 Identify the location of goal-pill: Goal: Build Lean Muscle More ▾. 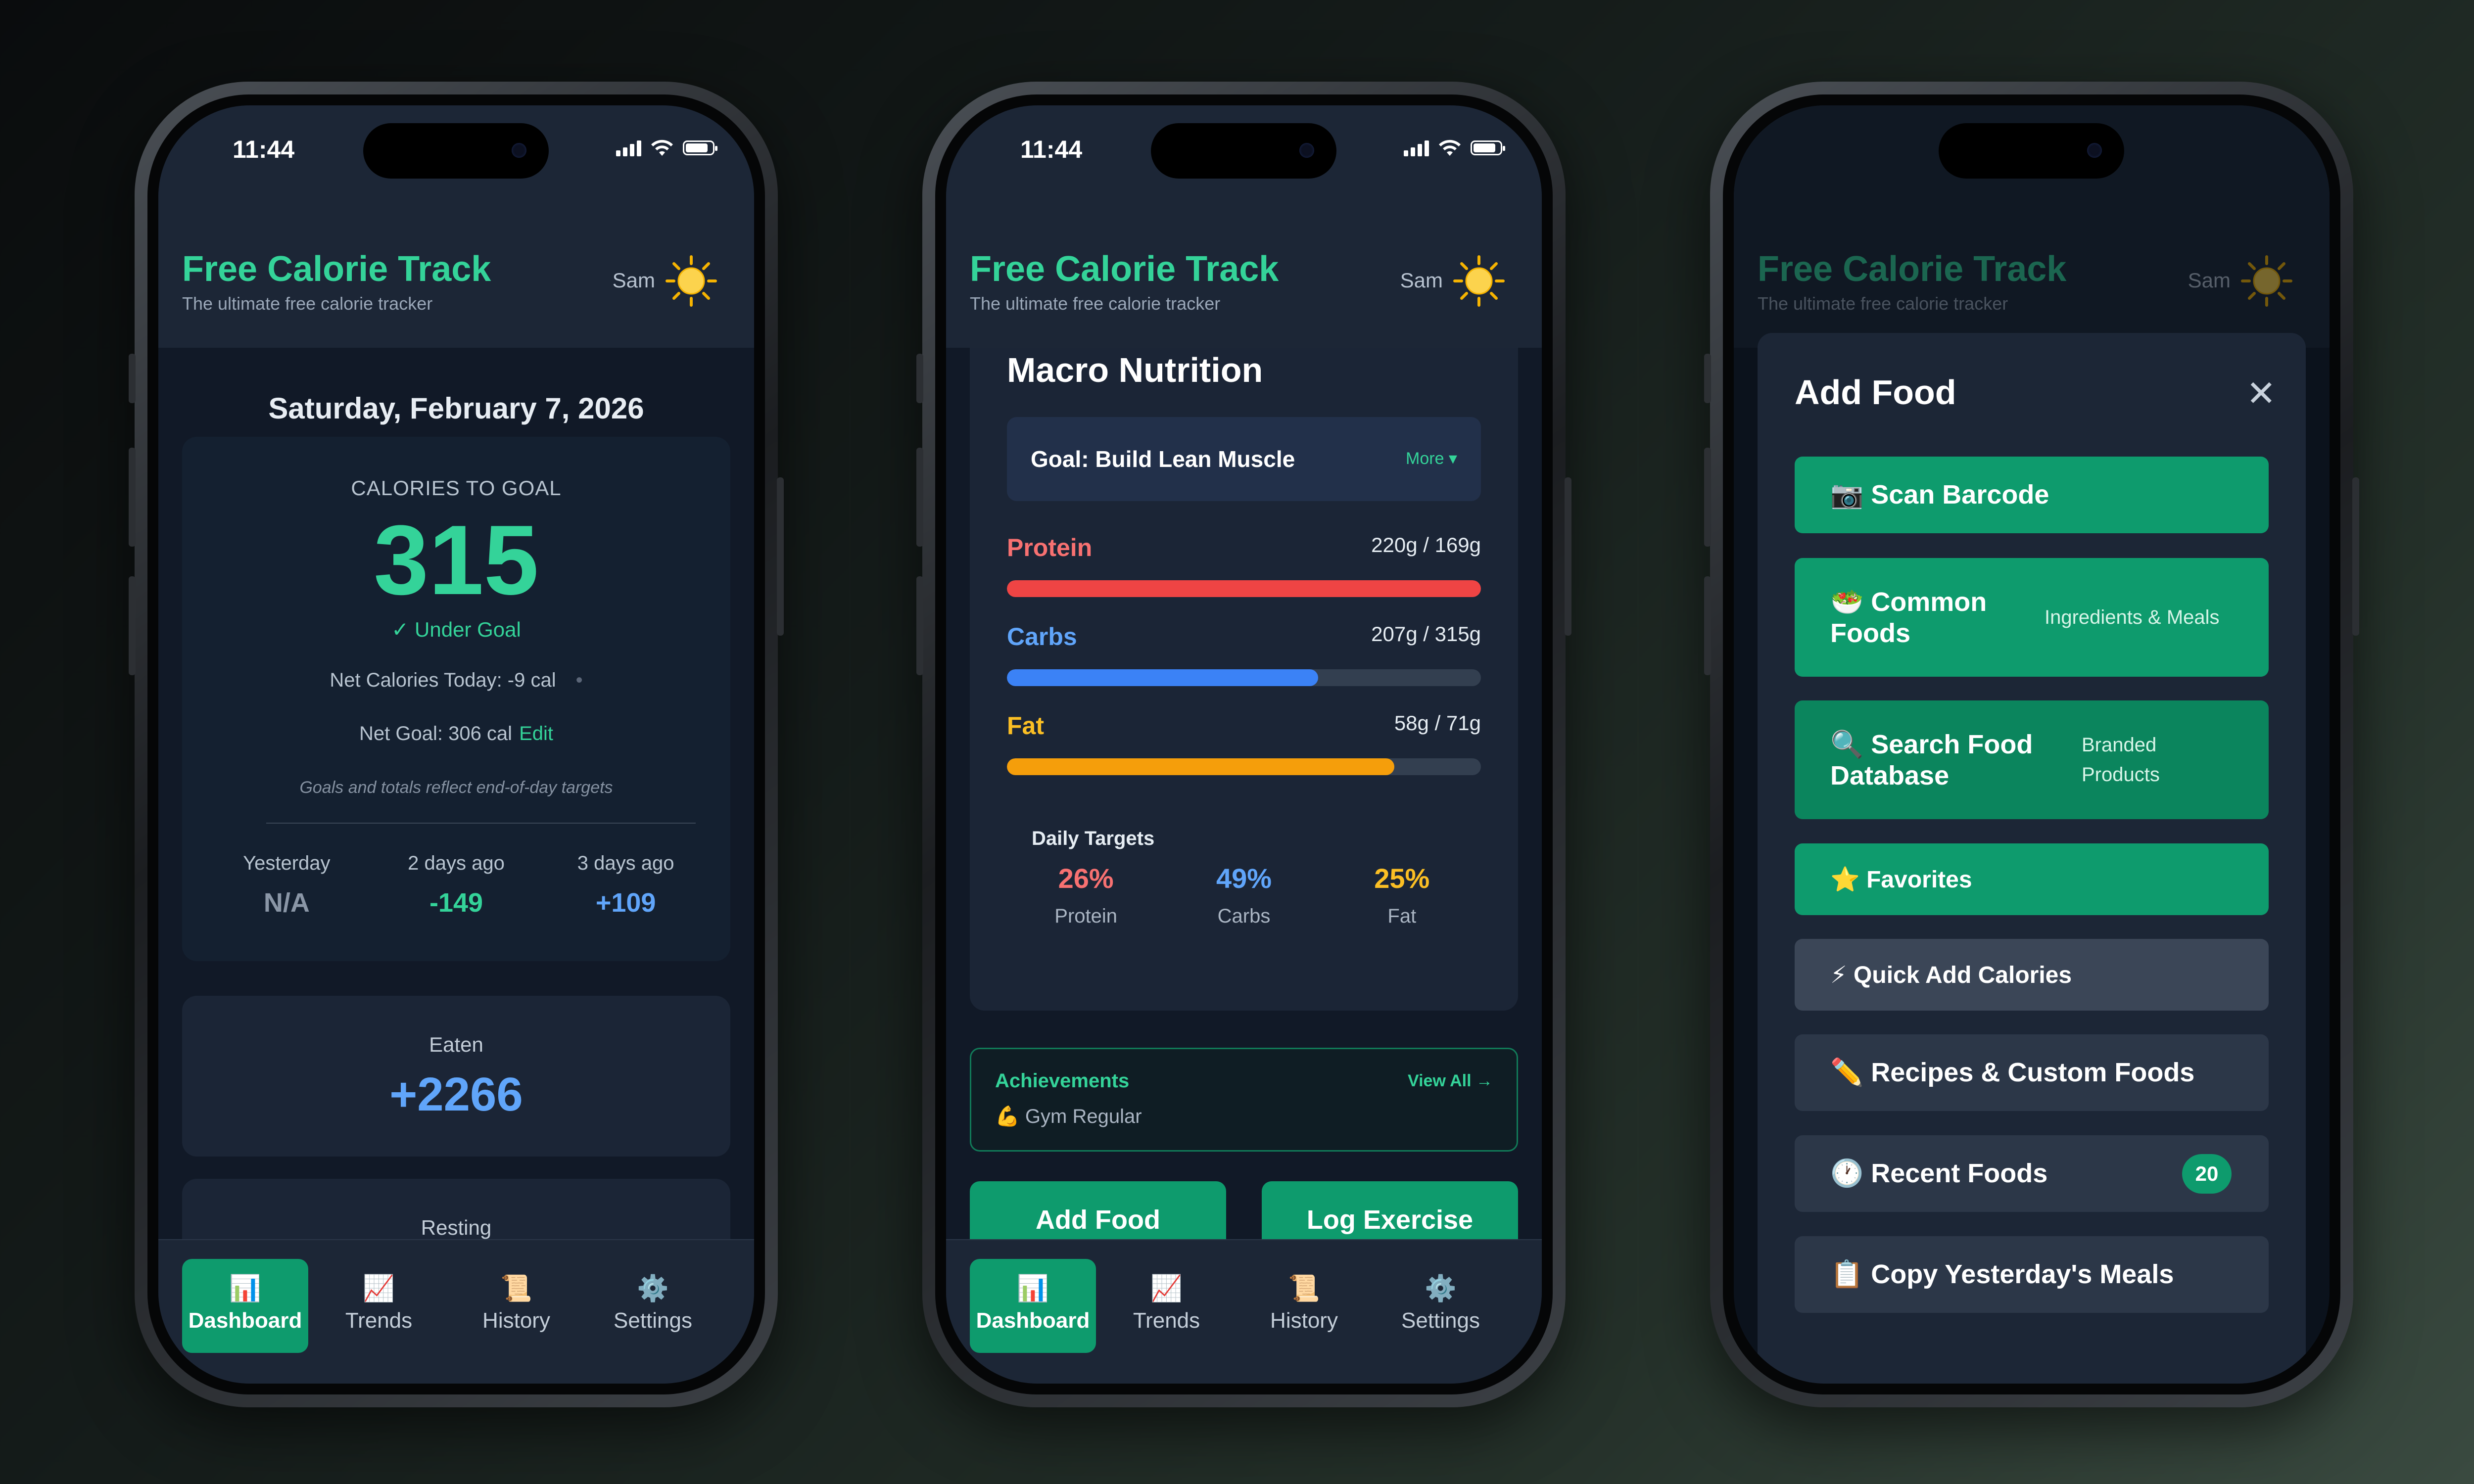
(1244, 459).